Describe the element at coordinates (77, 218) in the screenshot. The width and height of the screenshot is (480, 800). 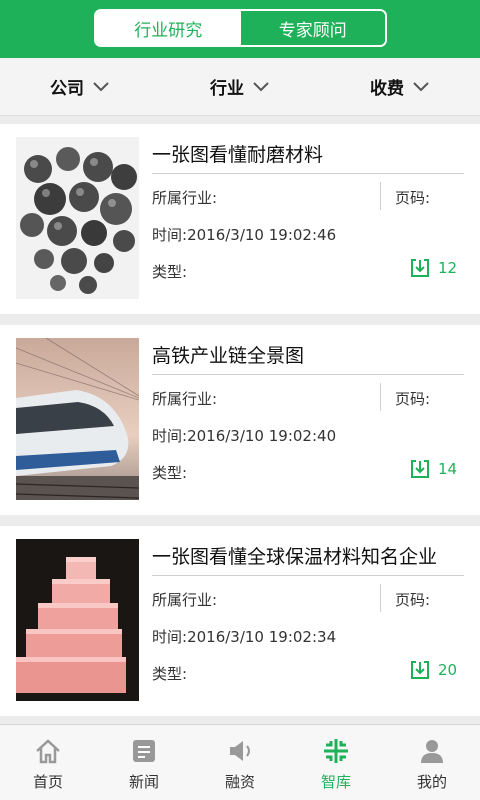
I see `grinding-balls-image` at that location.